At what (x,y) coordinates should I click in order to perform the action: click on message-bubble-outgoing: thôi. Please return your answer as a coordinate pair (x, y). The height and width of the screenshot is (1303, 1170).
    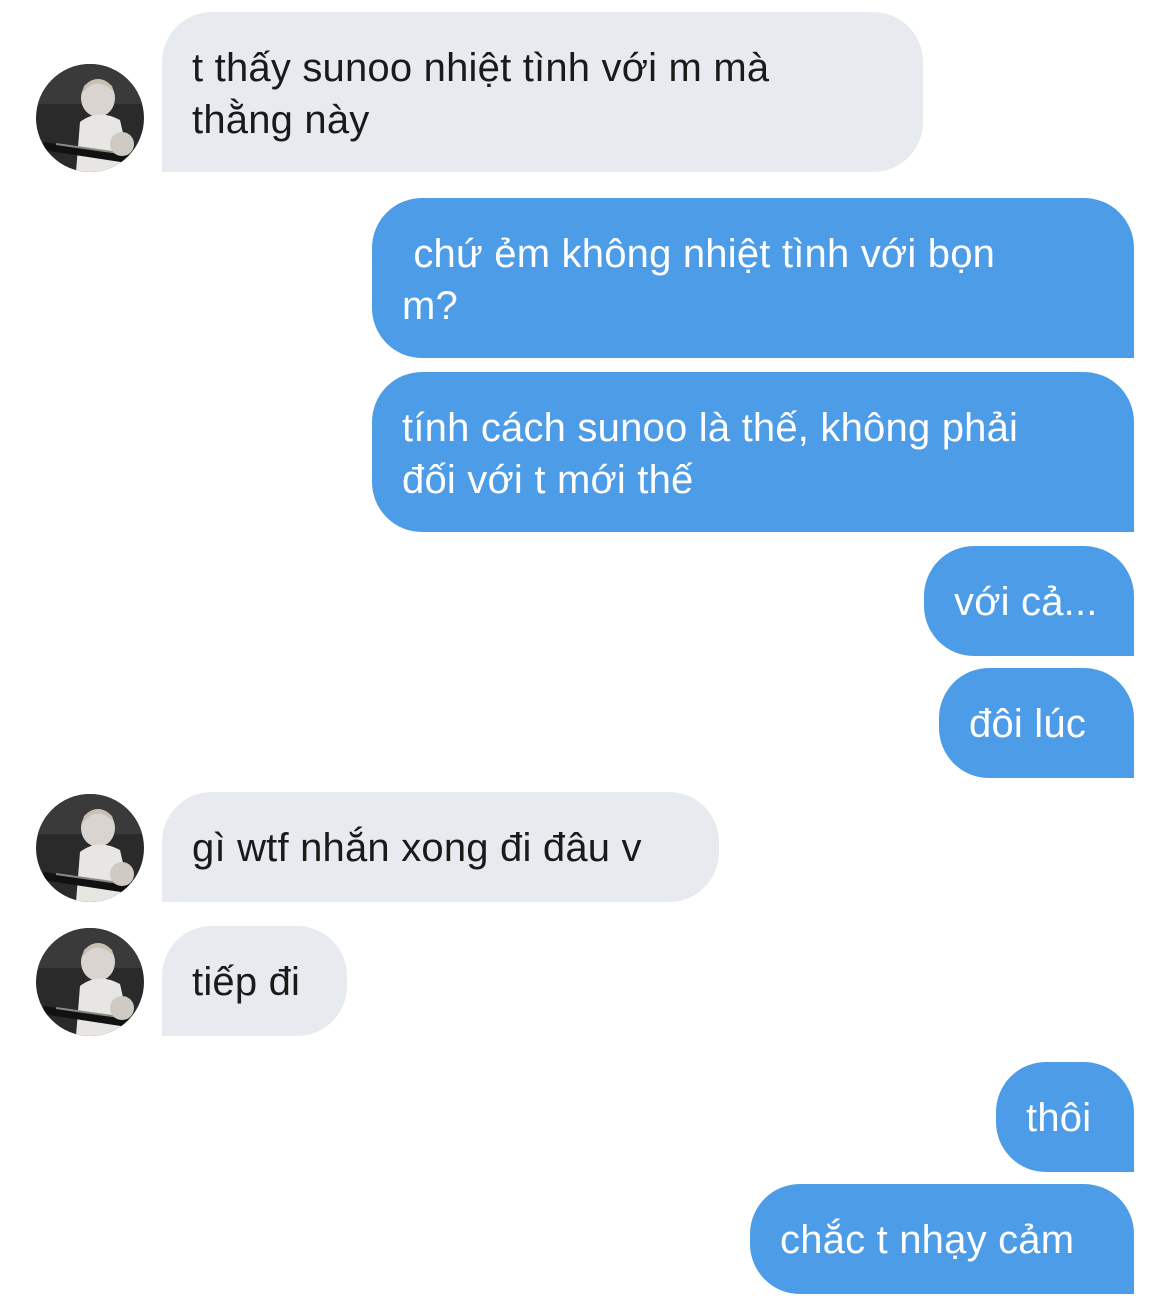
    Looking at the image, I should click on (1065, 1117).